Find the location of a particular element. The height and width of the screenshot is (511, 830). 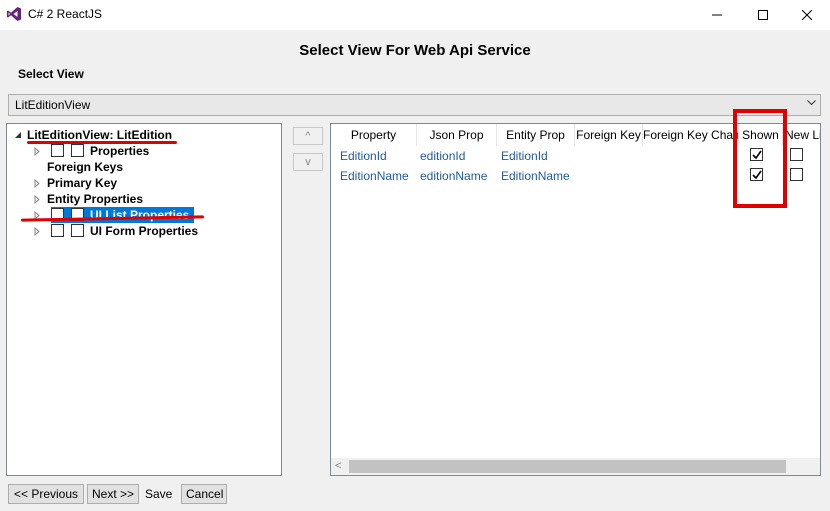

dialog-title: Select View For Web Api Service is located at coordinates (415, 50).